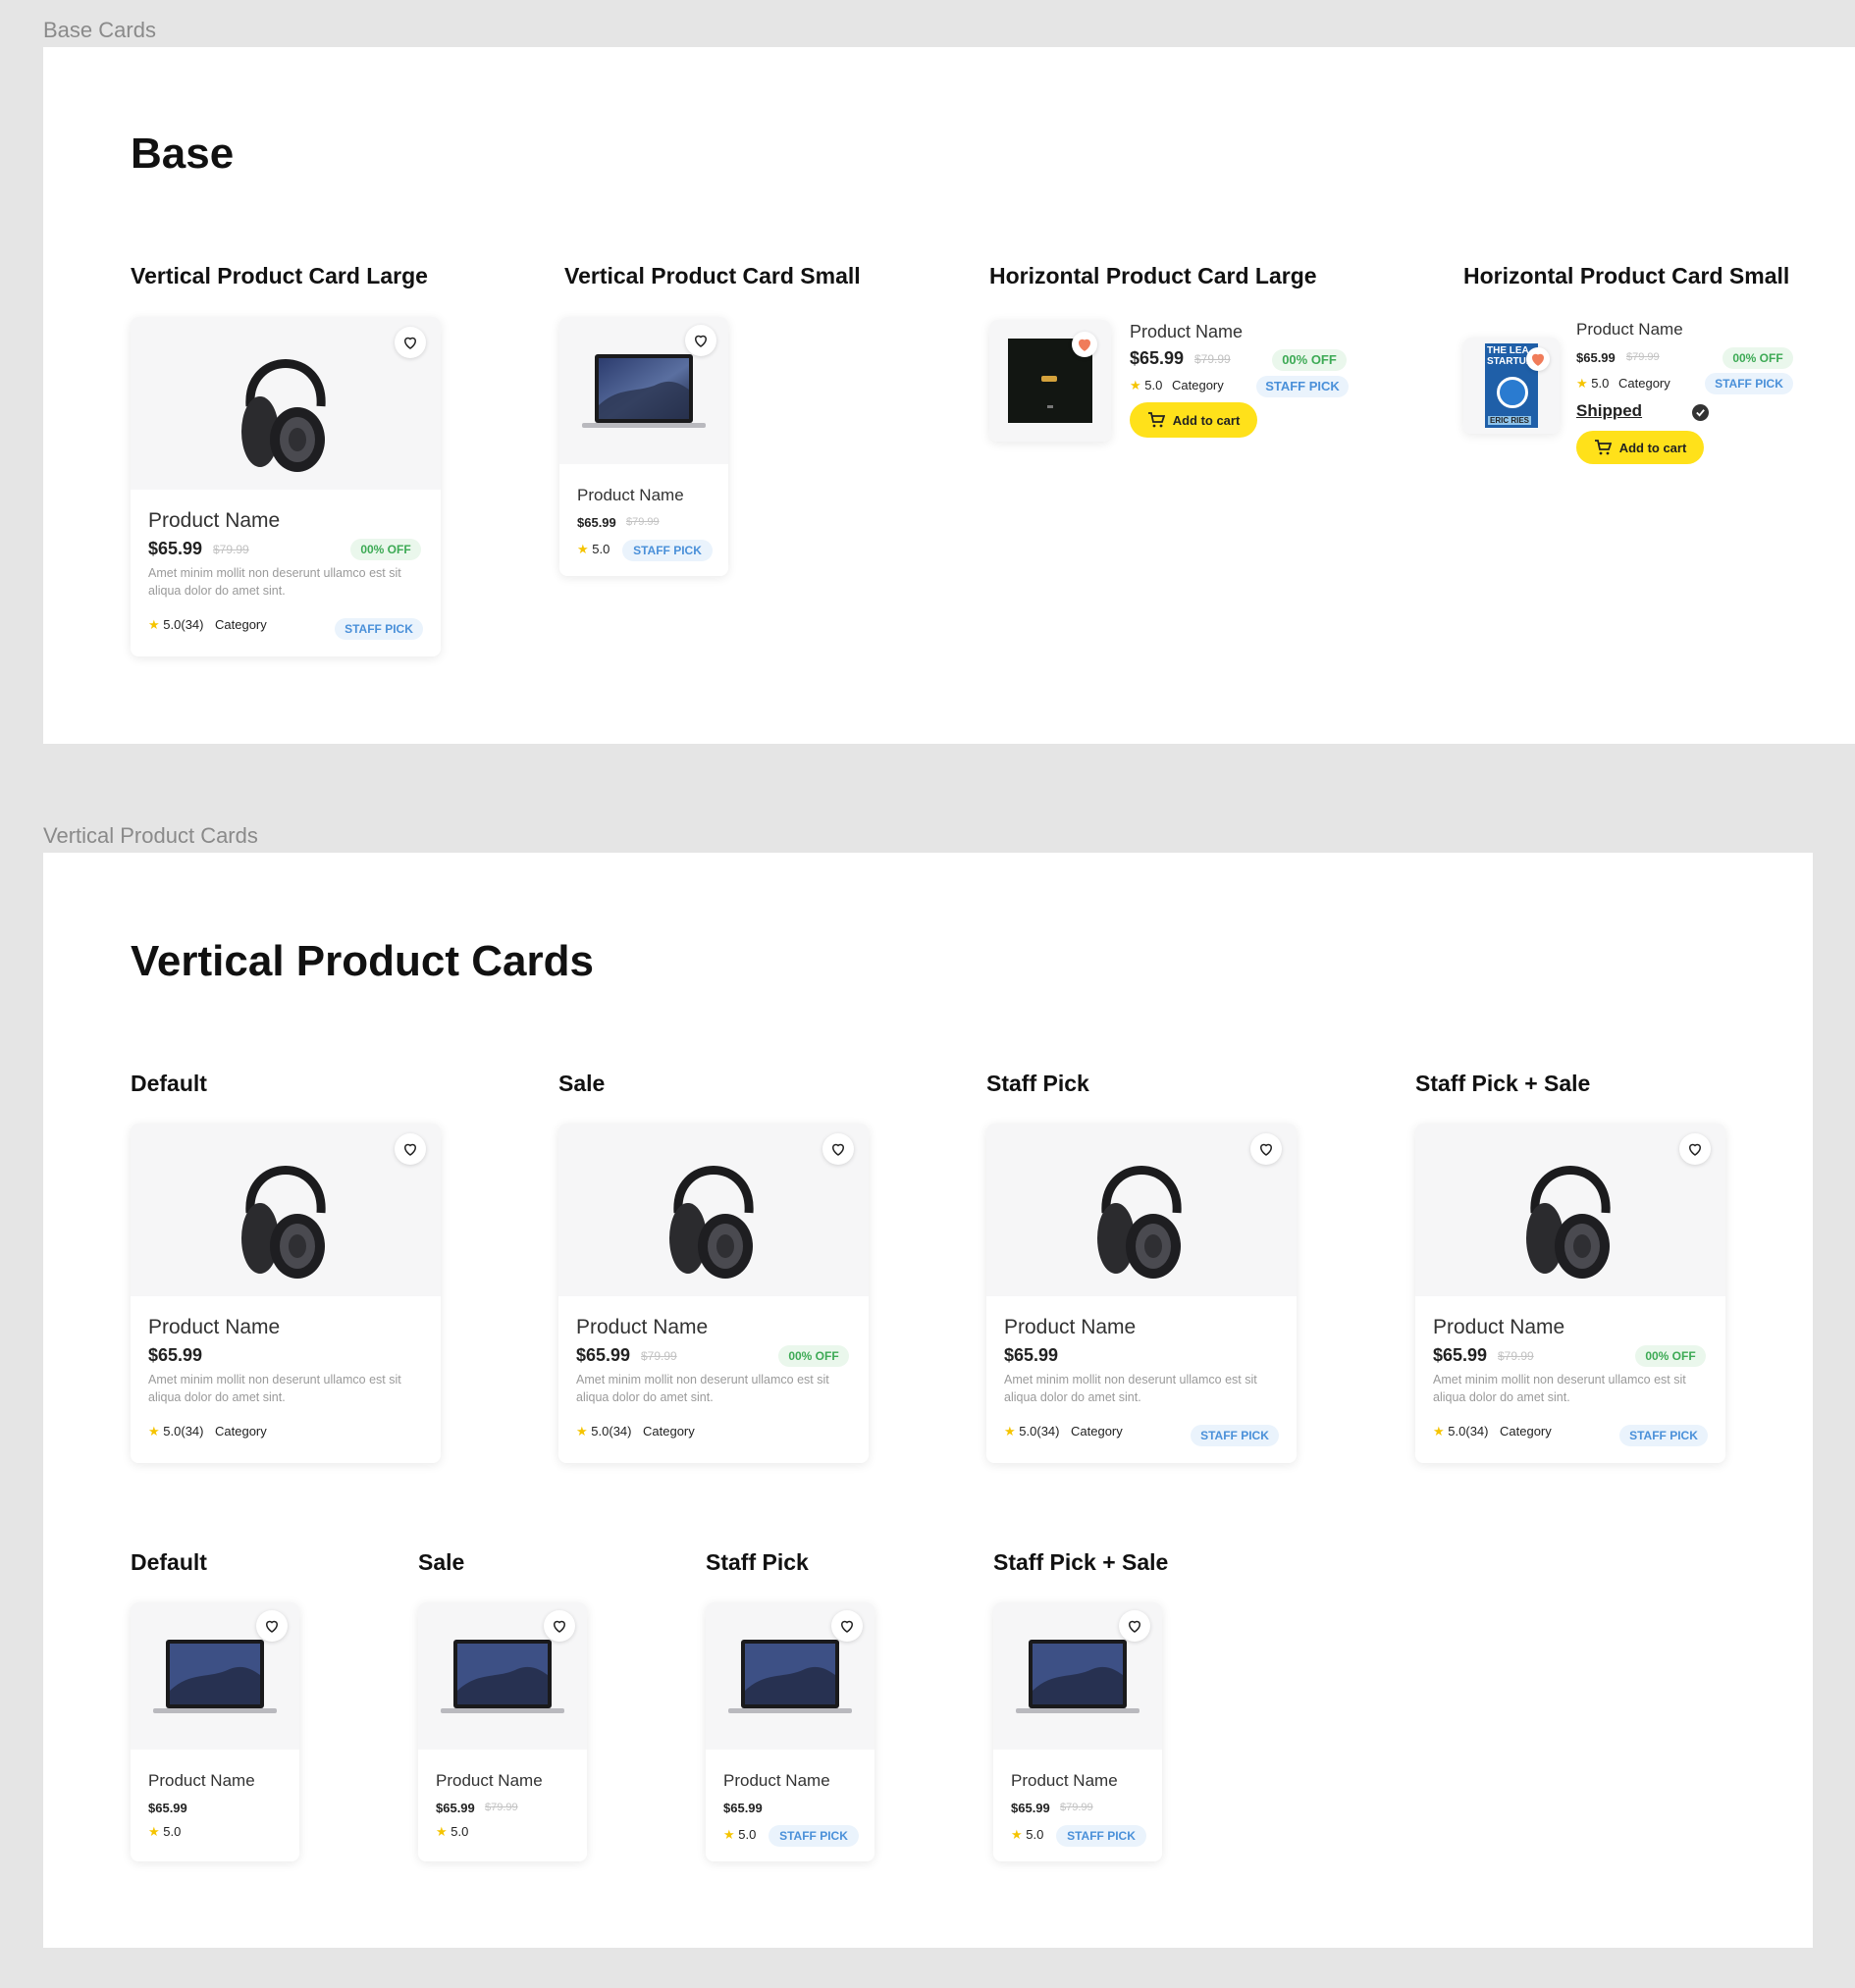 The height and width of the screenshot is (1988, 1855). Describe the element at coordinates (582, 1084) in the screenshot. I see `subtitle-sale: Sale` at that location.